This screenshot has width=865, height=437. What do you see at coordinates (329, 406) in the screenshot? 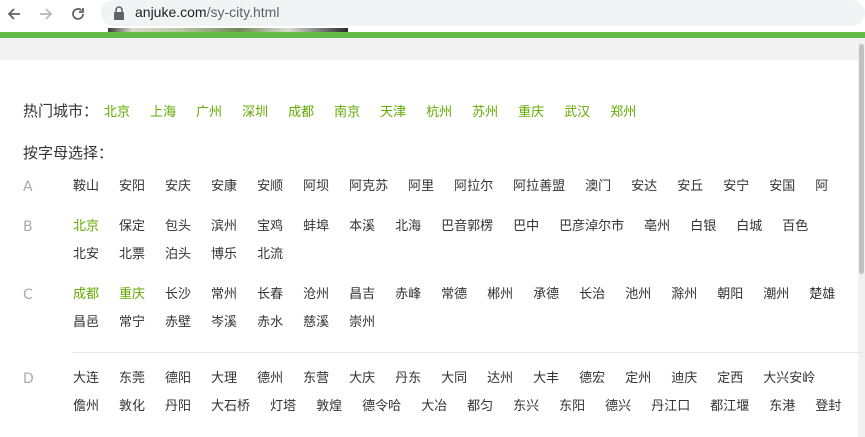
I see `city-link: 敦煌` at bounding box center [329, 406].